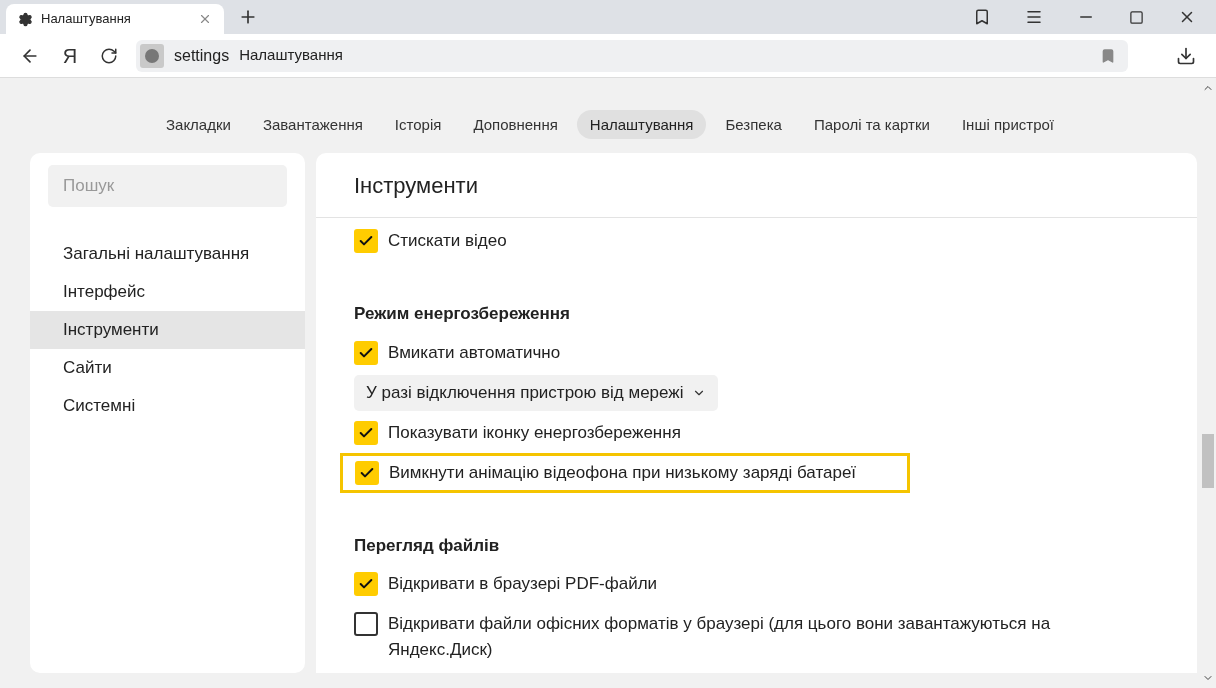 This screenshot has height=688, width=1216. Describe the element at coordinates (534, 432) in the screenshot. I see `checkbox-label: Показувати іконку енергозбереження` at that location.